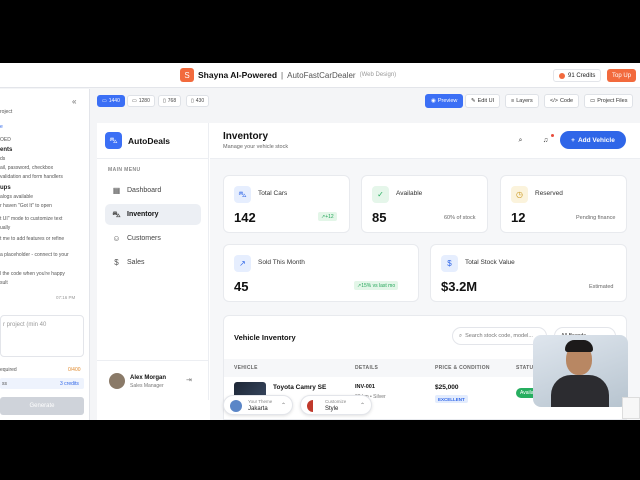  Describe the element at coordinates (451, 399) in the screenshot. I see `condition-badge: EXCELLENT` at that location.